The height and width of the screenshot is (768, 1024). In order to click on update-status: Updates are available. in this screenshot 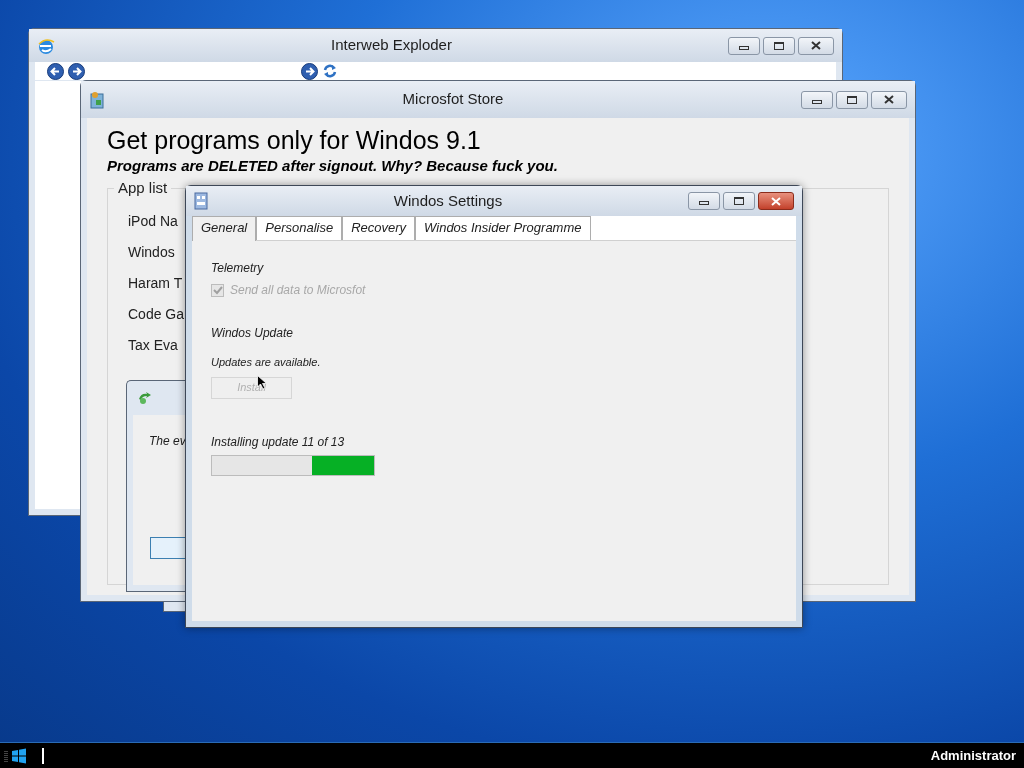, I will do `click(266, 362)`.